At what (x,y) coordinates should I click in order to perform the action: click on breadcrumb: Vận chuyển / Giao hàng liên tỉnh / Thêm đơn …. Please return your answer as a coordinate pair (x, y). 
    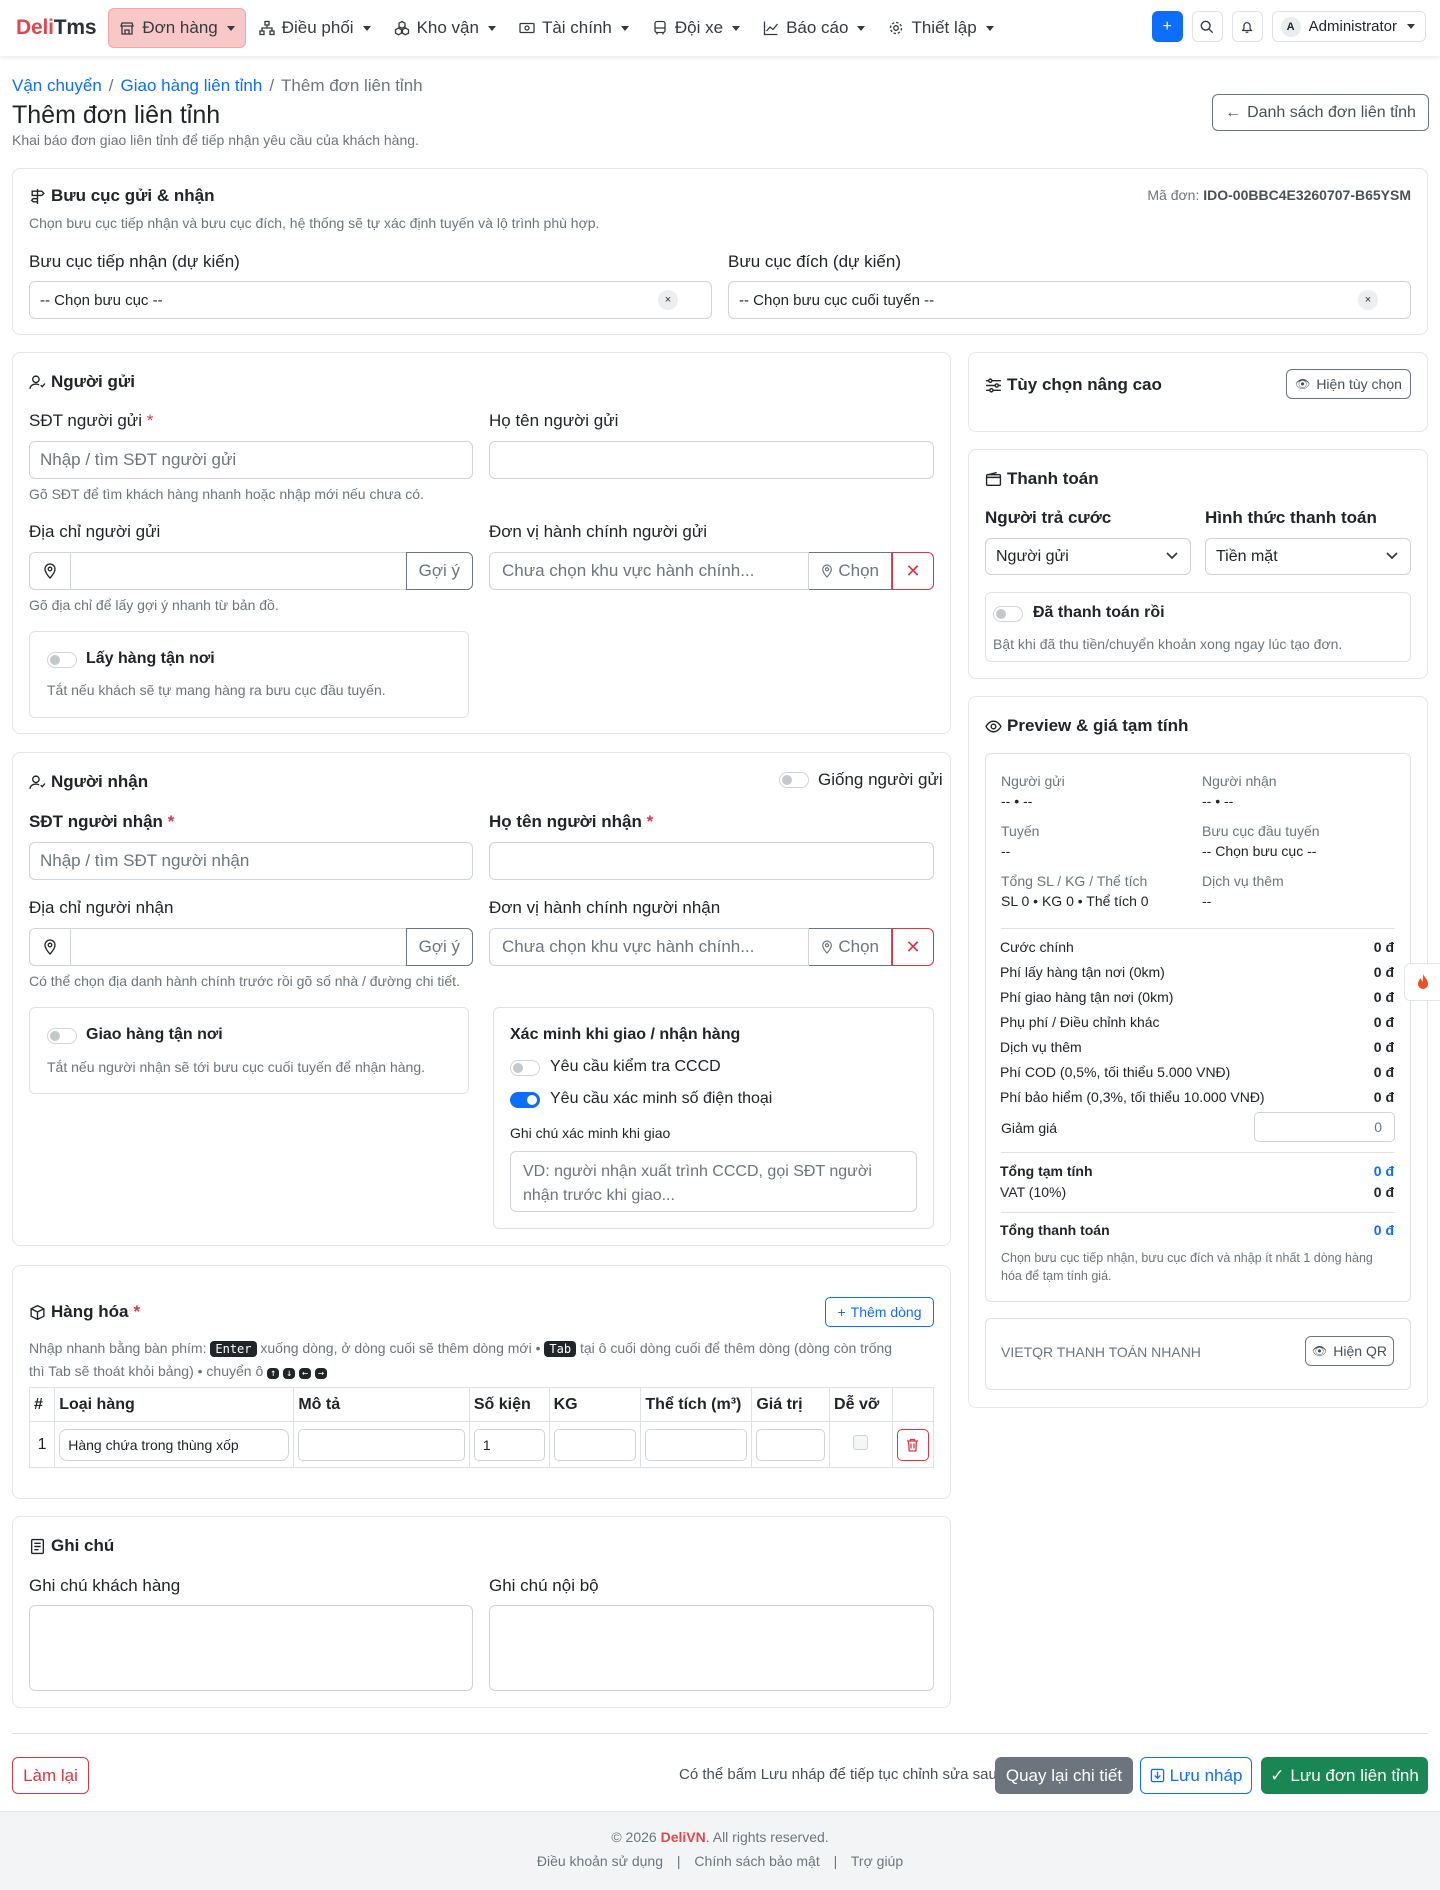
    Looking at the image, I should click on (217, 85).